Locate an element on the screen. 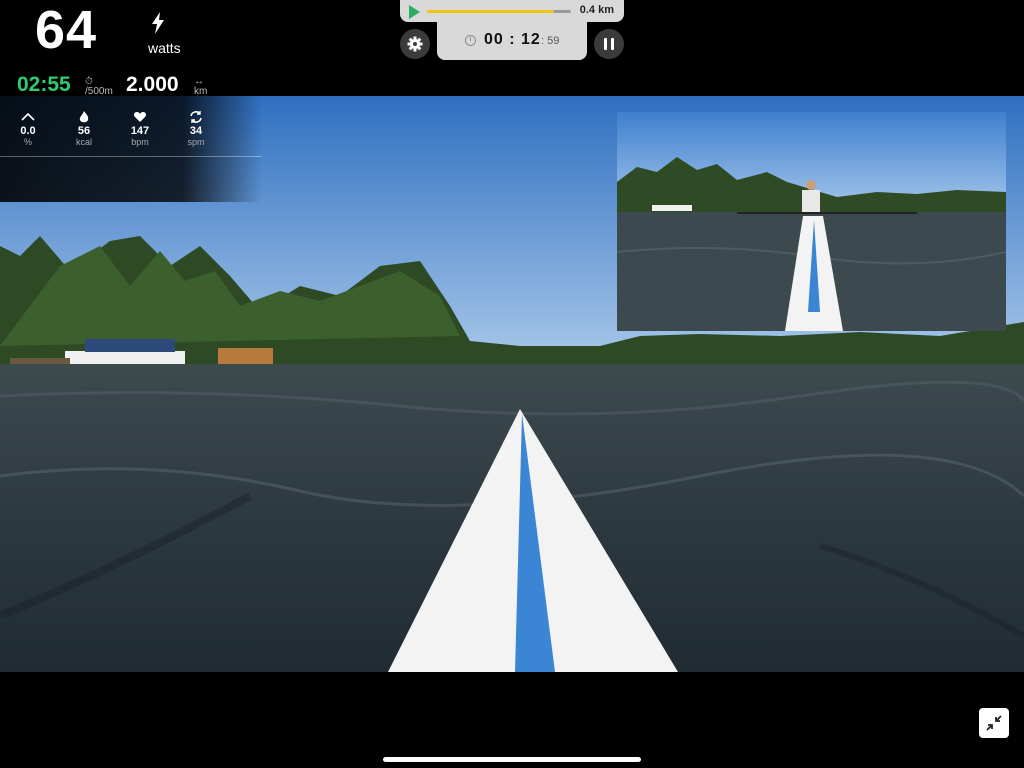 The image size is (1024, 768). stats-divider is located at coordinates (131, 156).